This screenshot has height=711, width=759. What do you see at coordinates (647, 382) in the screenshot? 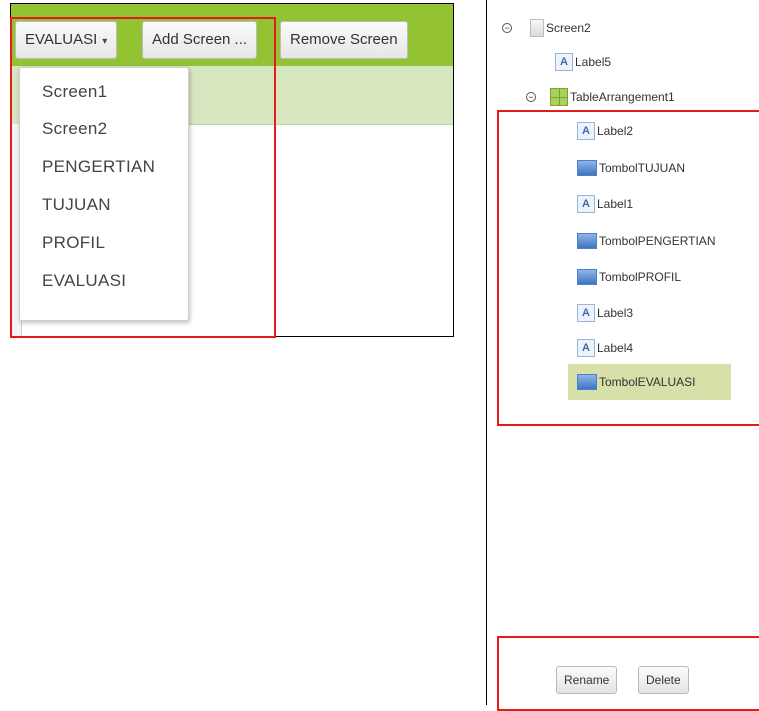
I see `tree-node-label: TombolEVALUASI` at bounding box center [647, 382].